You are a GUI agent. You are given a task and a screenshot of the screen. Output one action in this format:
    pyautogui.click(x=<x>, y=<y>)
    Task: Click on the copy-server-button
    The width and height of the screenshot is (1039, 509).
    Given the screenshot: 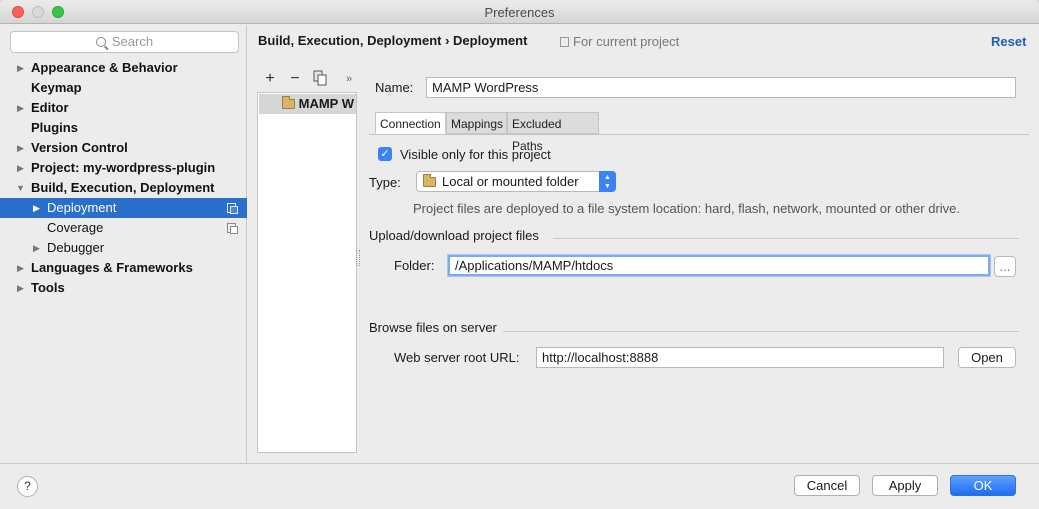 What is the action you would take?
    pyautogui.click(x=320, y=79)
    